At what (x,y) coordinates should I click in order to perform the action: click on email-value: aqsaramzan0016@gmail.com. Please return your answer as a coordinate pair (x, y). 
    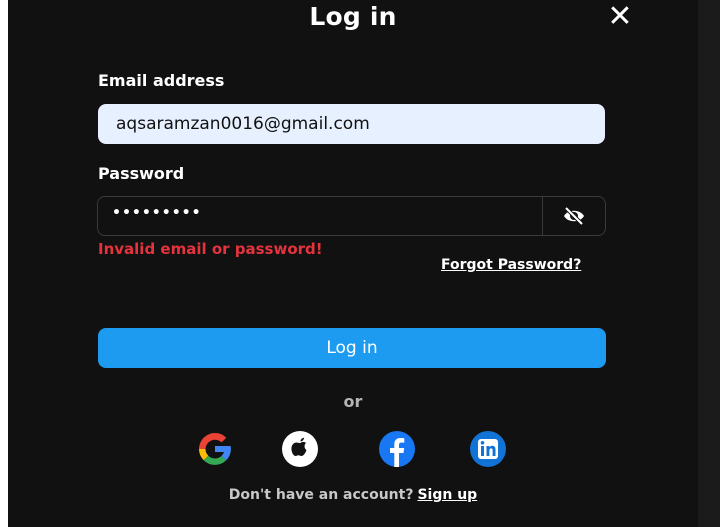
    Looking at the image, I should click on (243, 124).